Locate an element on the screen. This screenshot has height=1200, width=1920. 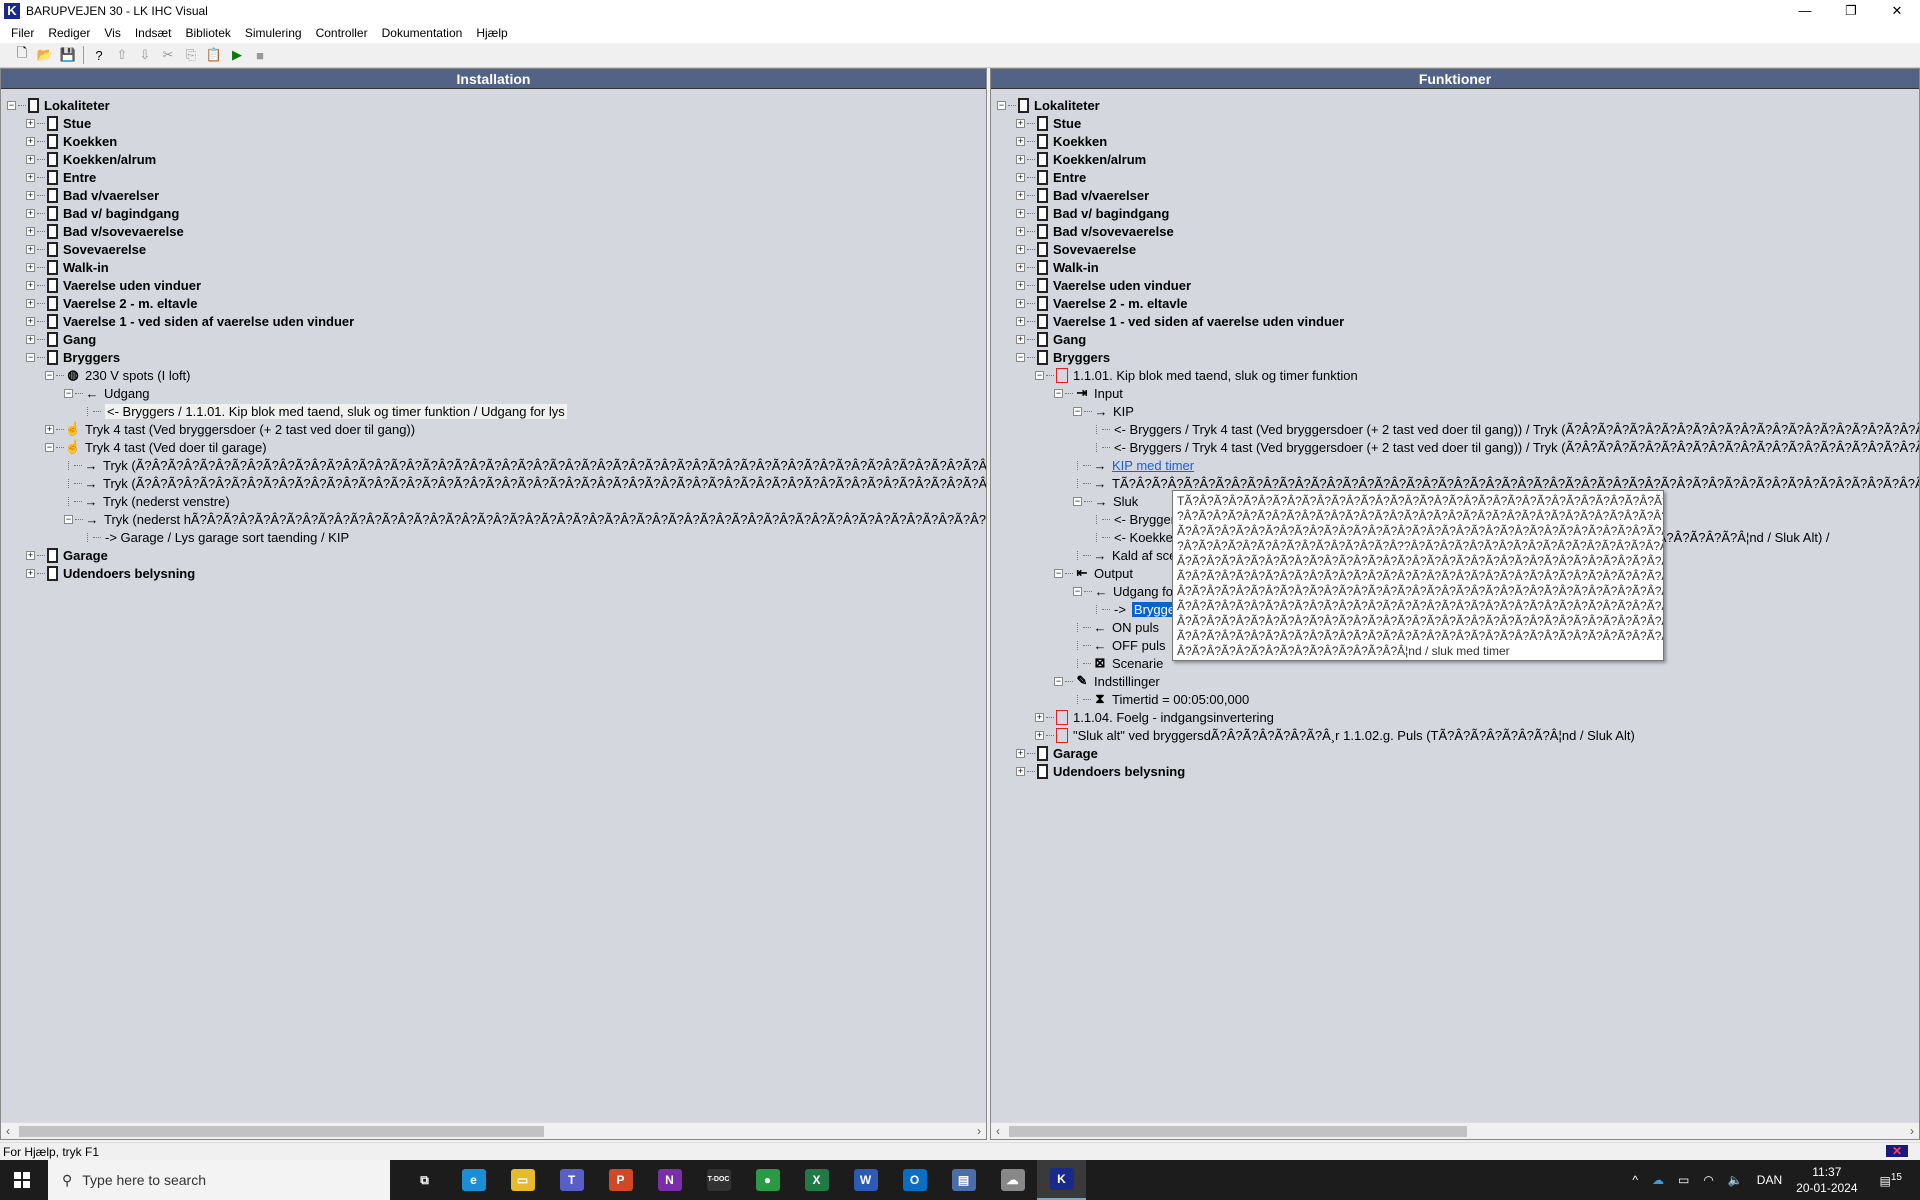
paste-icon: 📋 is located at coordinates (214, 55).